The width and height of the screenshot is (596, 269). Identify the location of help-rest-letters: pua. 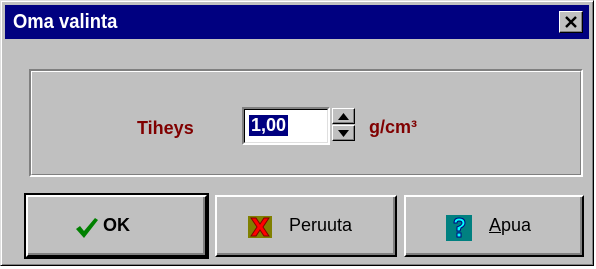
(516, 225).